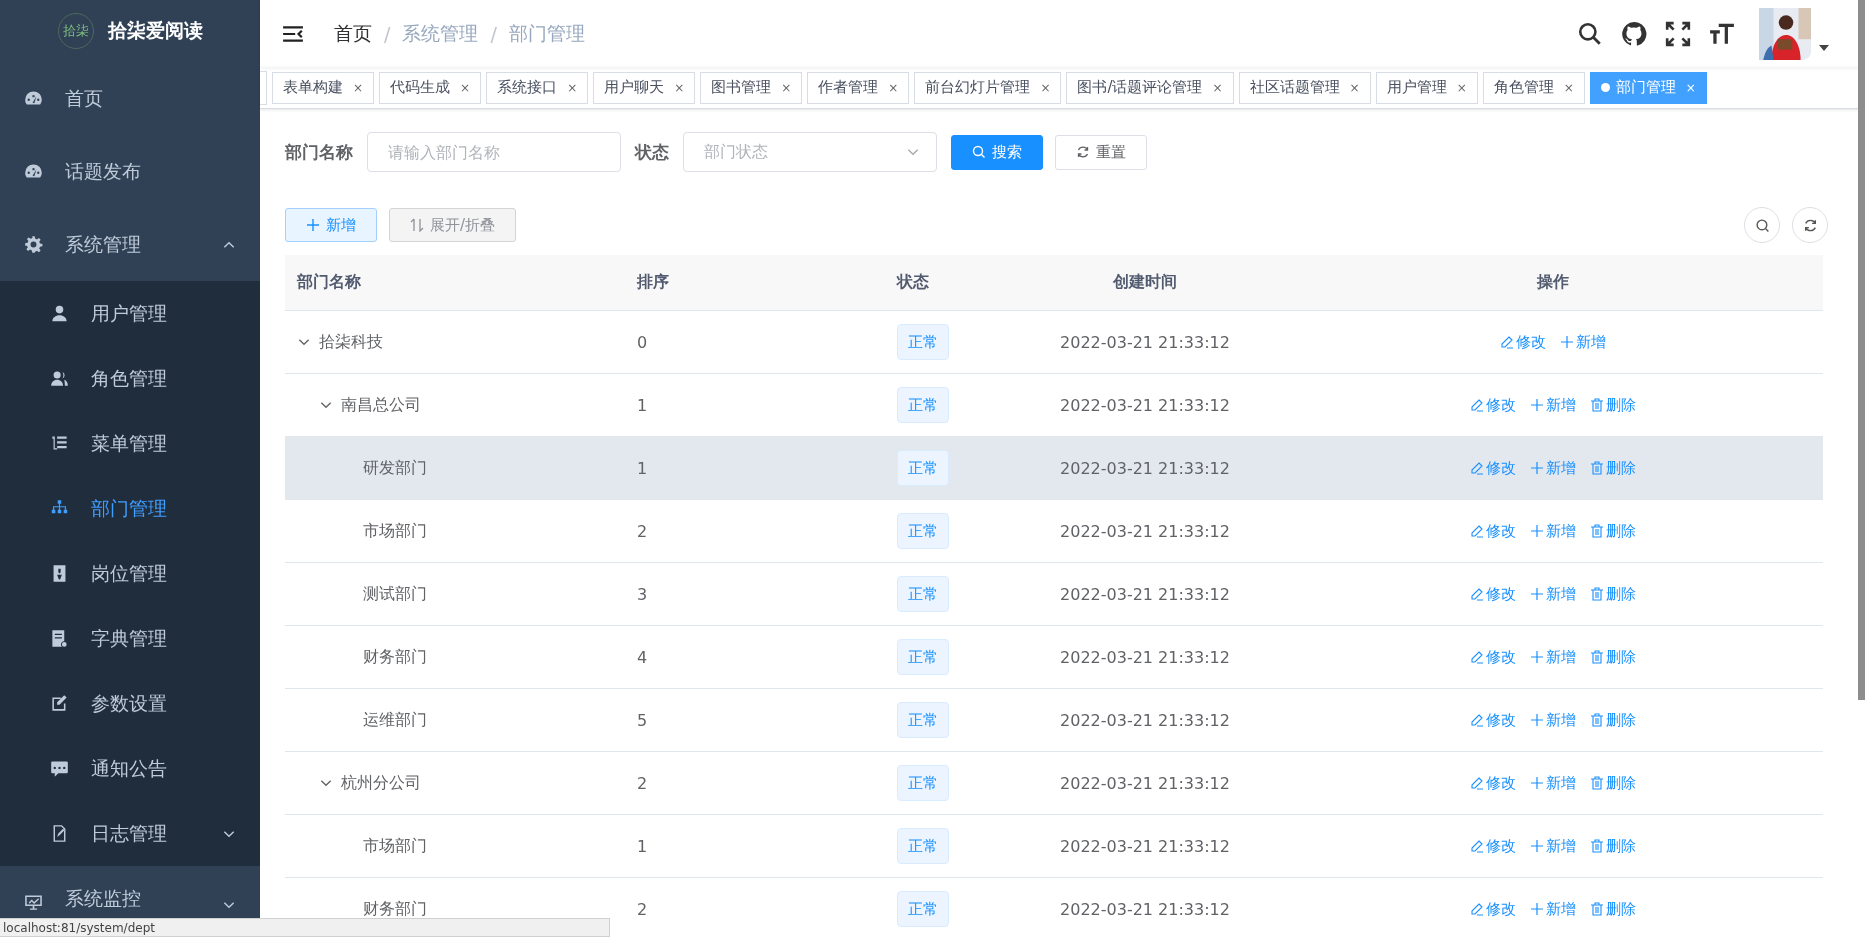  I want to click on tab: 角色管理 ×, so click(1533, 87).